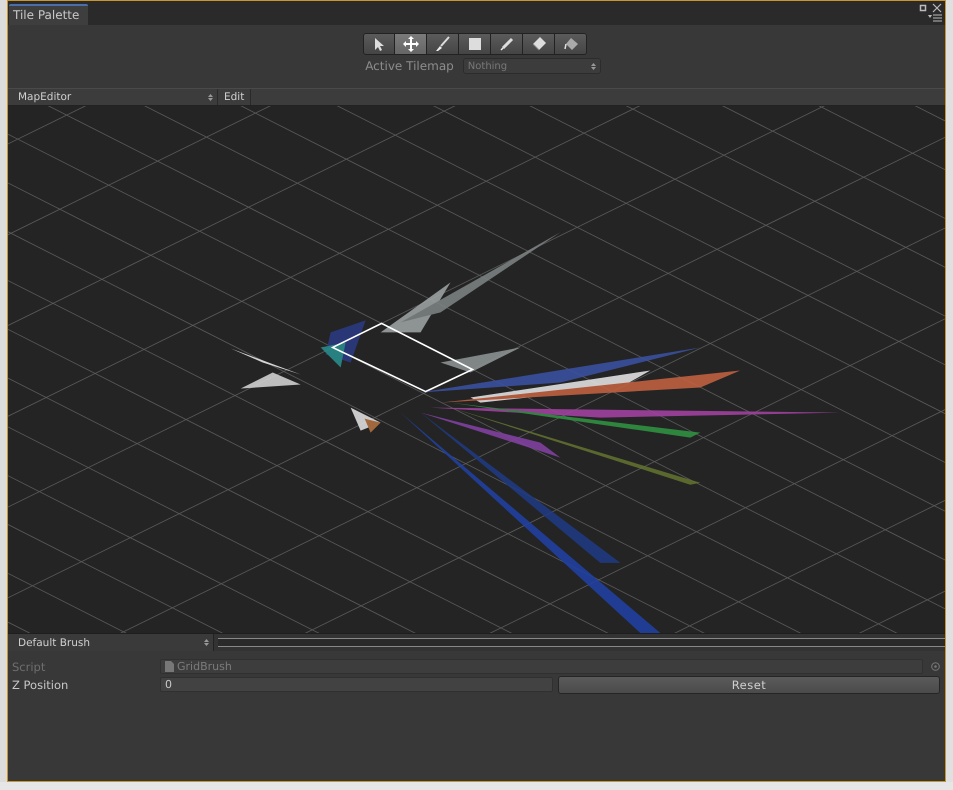 The height and width of the screenshot is (790, 953). Describe the element at coordinates (356, 684) in the screenshot. I see `z-position-field: 0` at that location.